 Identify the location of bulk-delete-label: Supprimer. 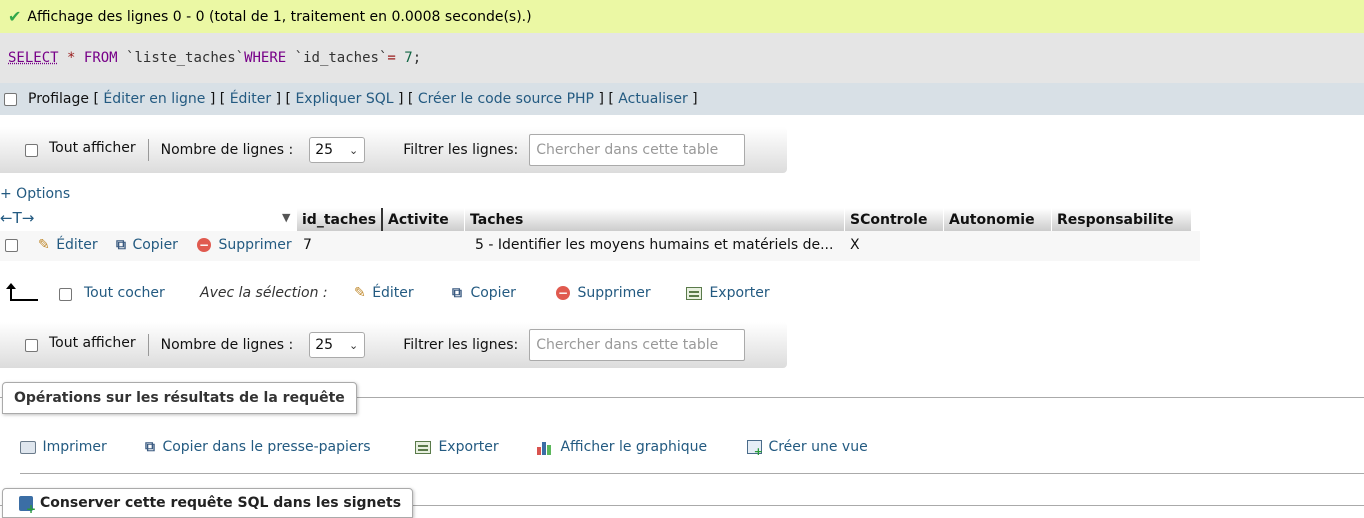
(614, 293).